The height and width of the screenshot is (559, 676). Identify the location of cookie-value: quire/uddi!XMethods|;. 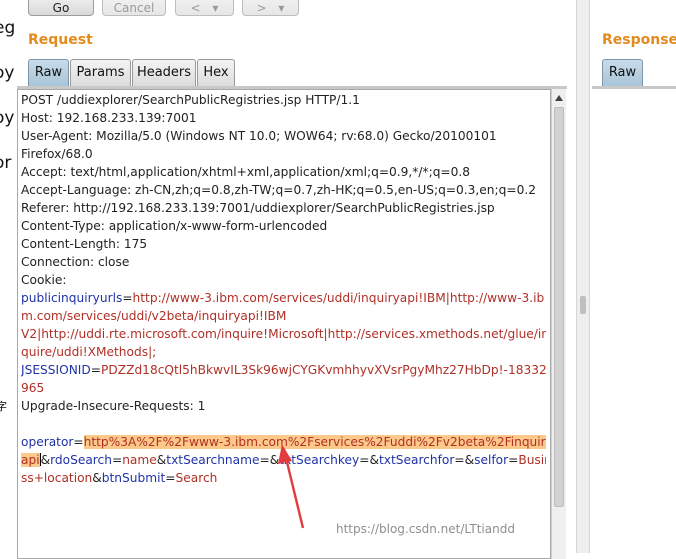
(89, 352).